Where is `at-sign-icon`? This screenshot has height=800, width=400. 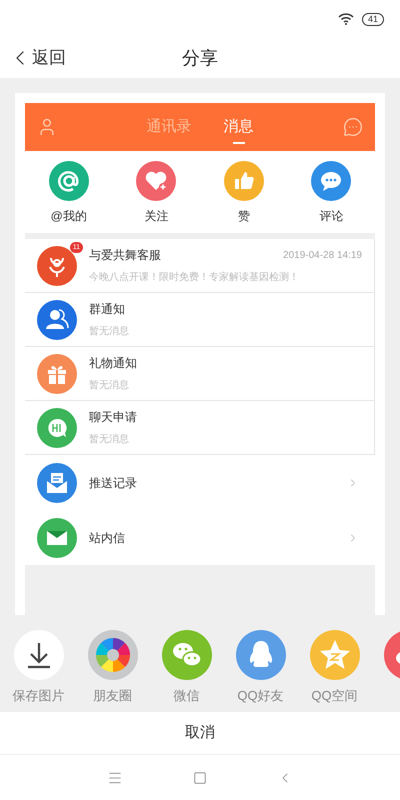
at-sign-icon is located at coordinates (68, 181).